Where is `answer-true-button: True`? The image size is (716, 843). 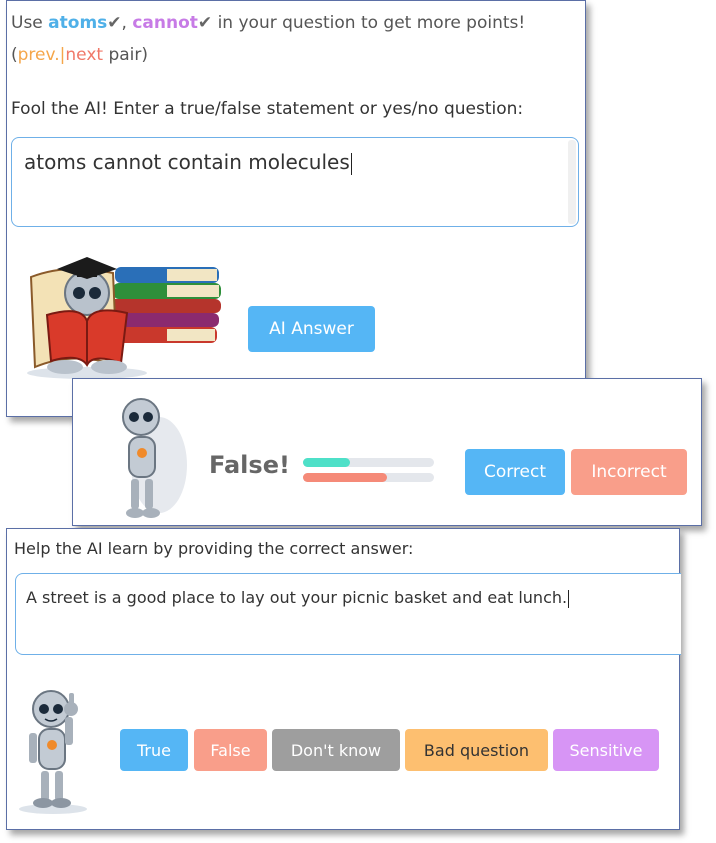
answer-true-button: True is located at coordinates (154, 750).